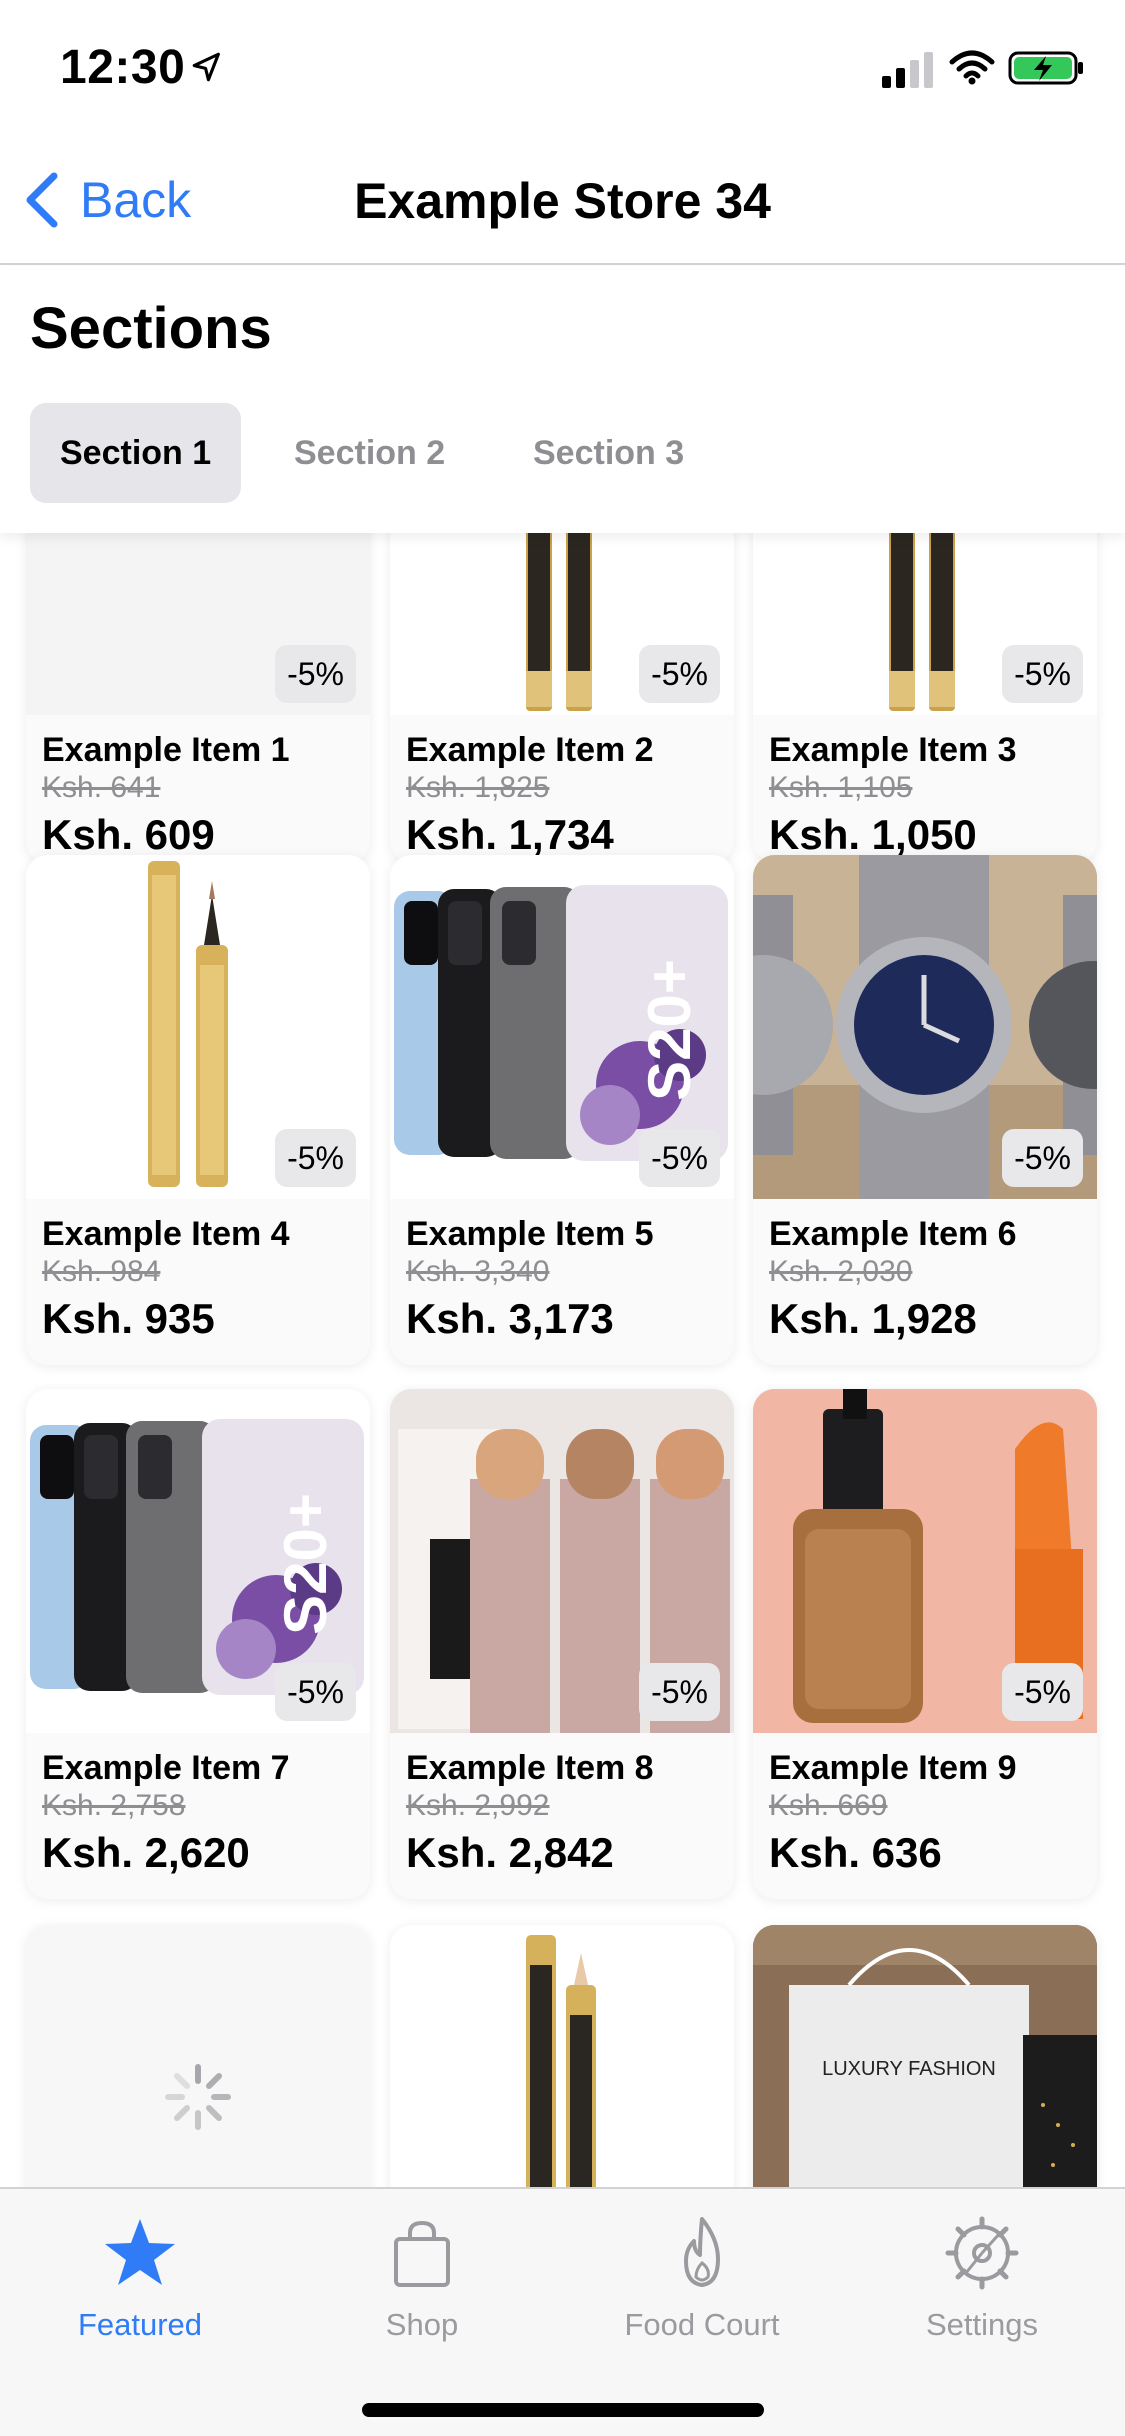 Image resolution: width=1125 pixels, height=2436 pixels. Describe the element at coordinates (478, 1271) in the screenshot. I see `item-original-price: Ksh. 3,340` at that location.